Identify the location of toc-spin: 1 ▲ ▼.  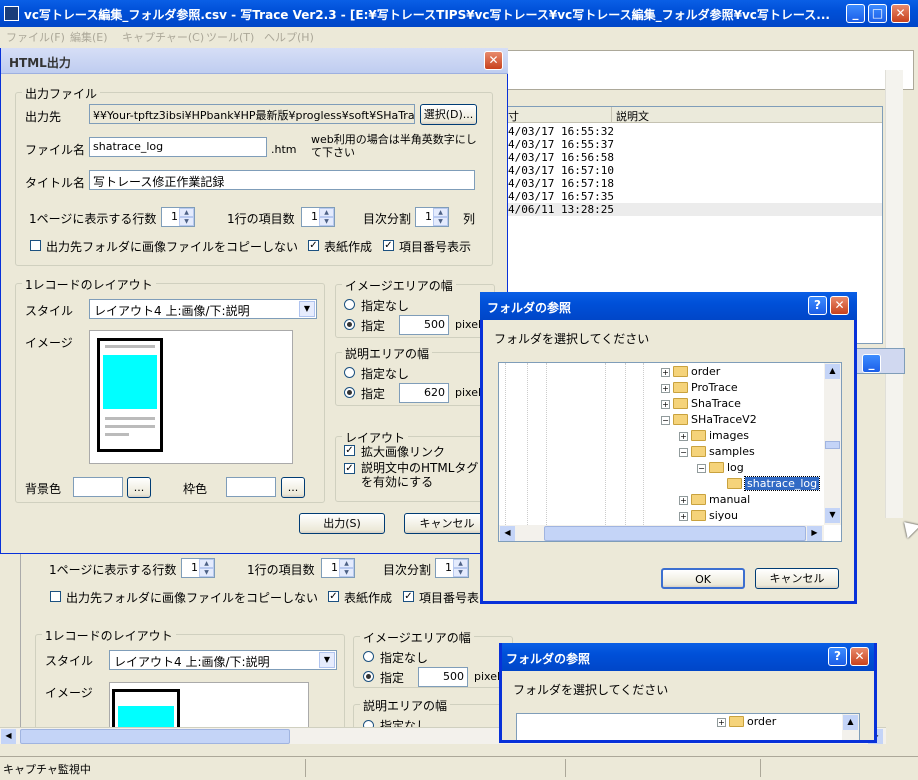
(432, 217).